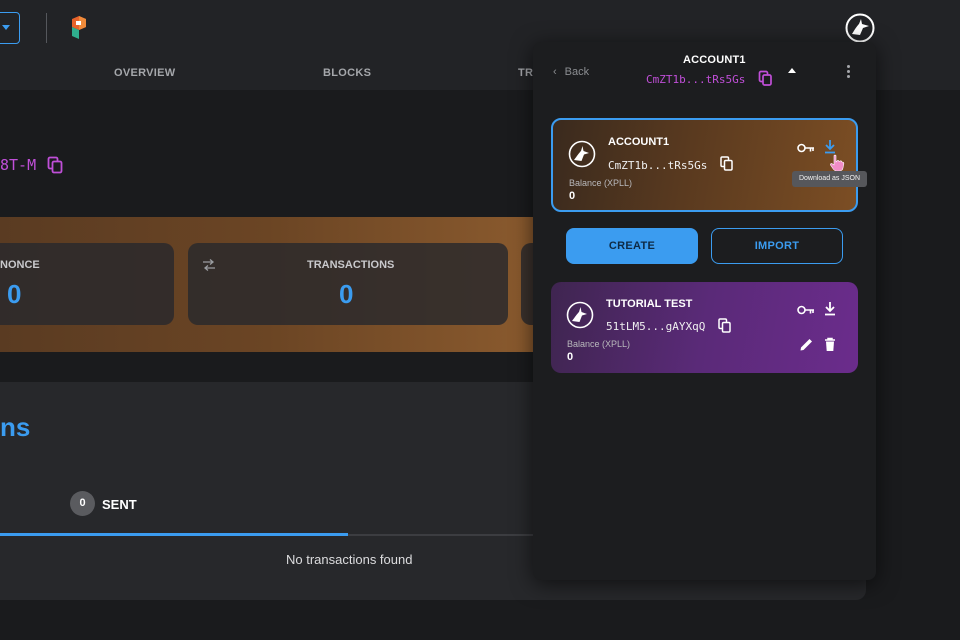 This screenshot has width=960, height=640. Describe the element at coordinates (656, 326) in the screenshot. I see `account-address: 51tLM5...gAYXqQ` at that location.